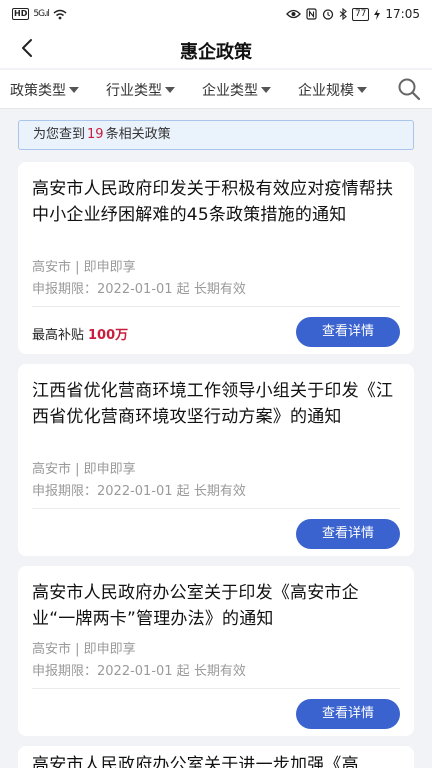 The width and height of the screenshot is (432, 768). I want to click on policy-title: 高安市人民政府印发关于积极有效应对疫情帮扶中小企业纾困解难的45条政策措施的通知, so click(213, 202).